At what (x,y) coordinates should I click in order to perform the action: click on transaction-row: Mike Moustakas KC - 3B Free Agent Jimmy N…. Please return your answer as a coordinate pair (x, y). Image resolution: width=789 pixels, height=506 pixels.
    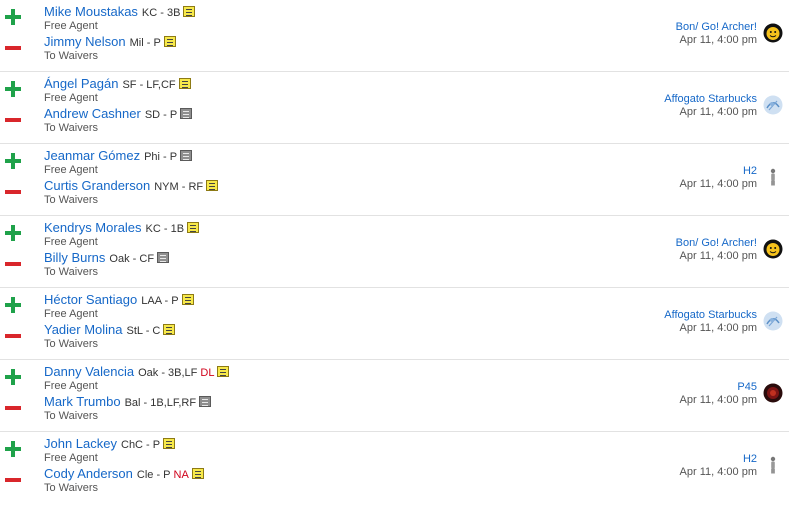
    Looking at the image, I should click on (394, 36).